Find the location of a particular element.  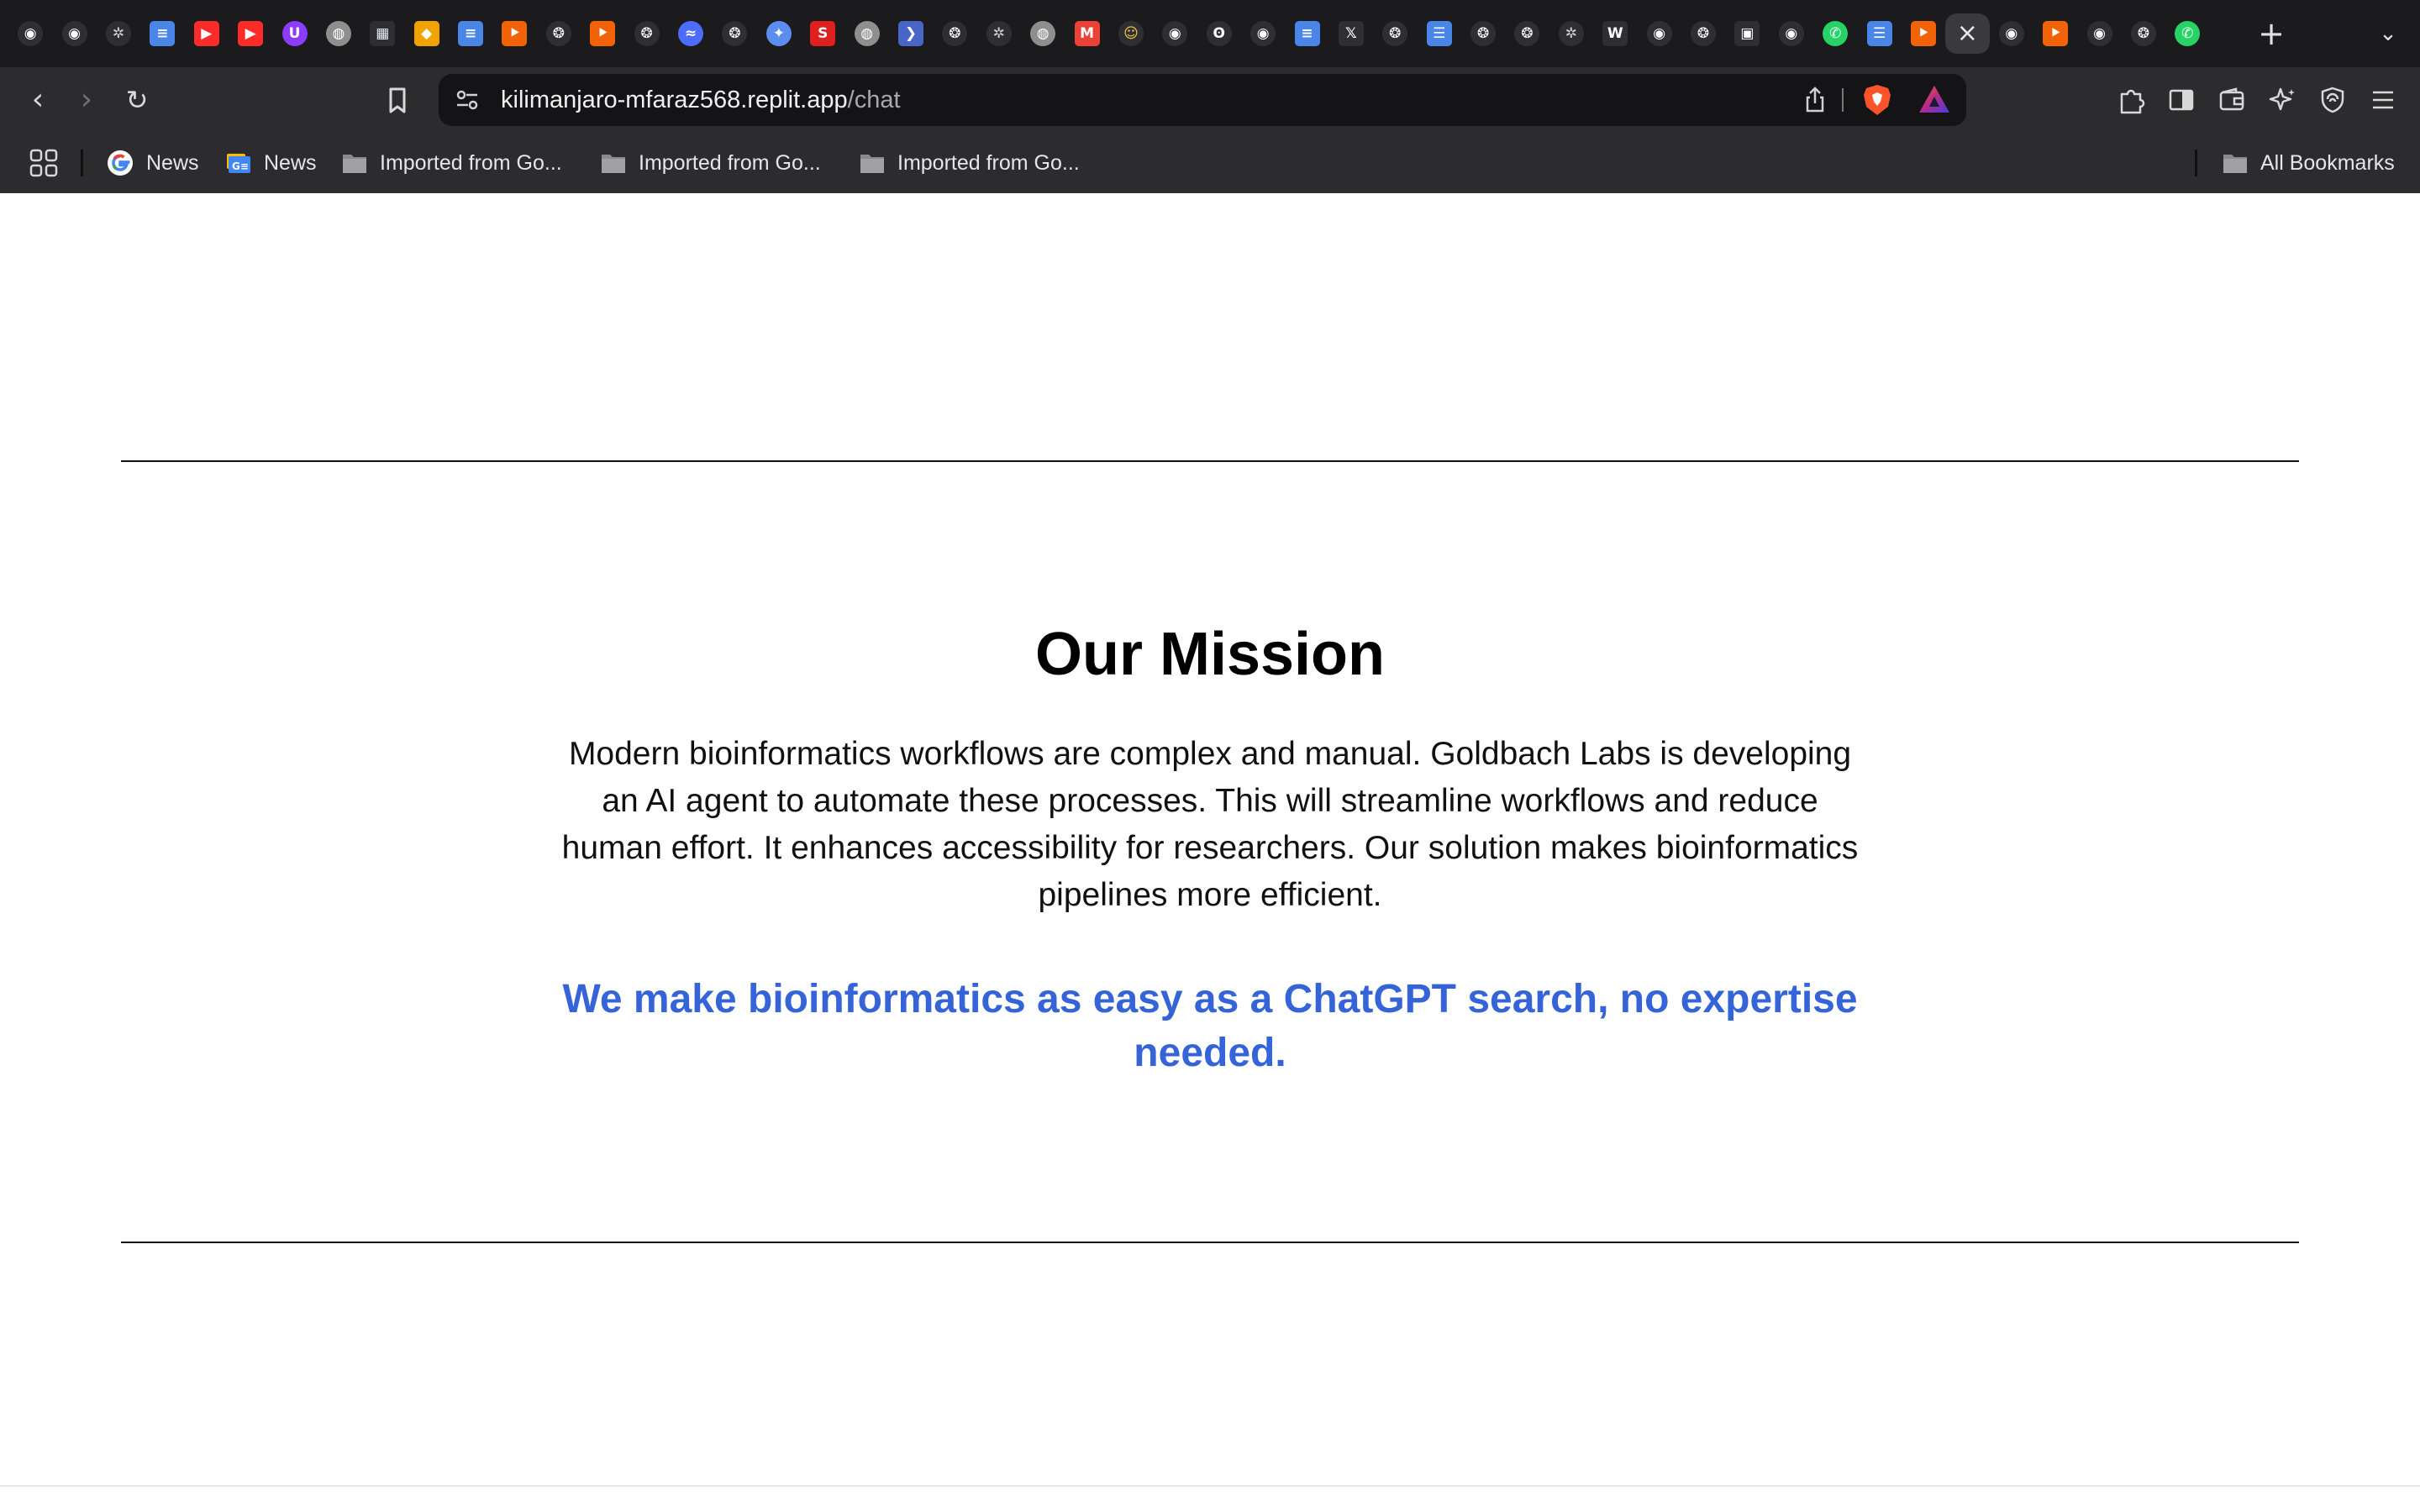

tab: W is located at coordinates (1615, 33).